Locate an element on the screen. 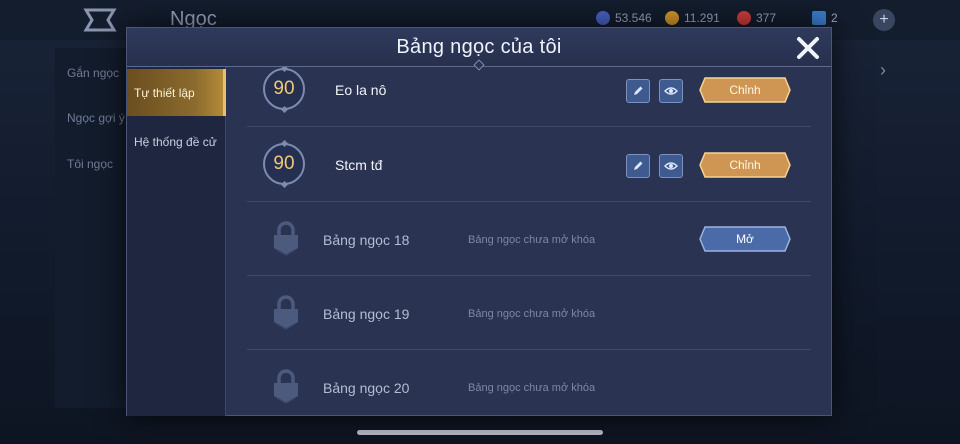 The image size is (960, 444). diamond-counter: 53.546 is located at coordinates (624, 18).